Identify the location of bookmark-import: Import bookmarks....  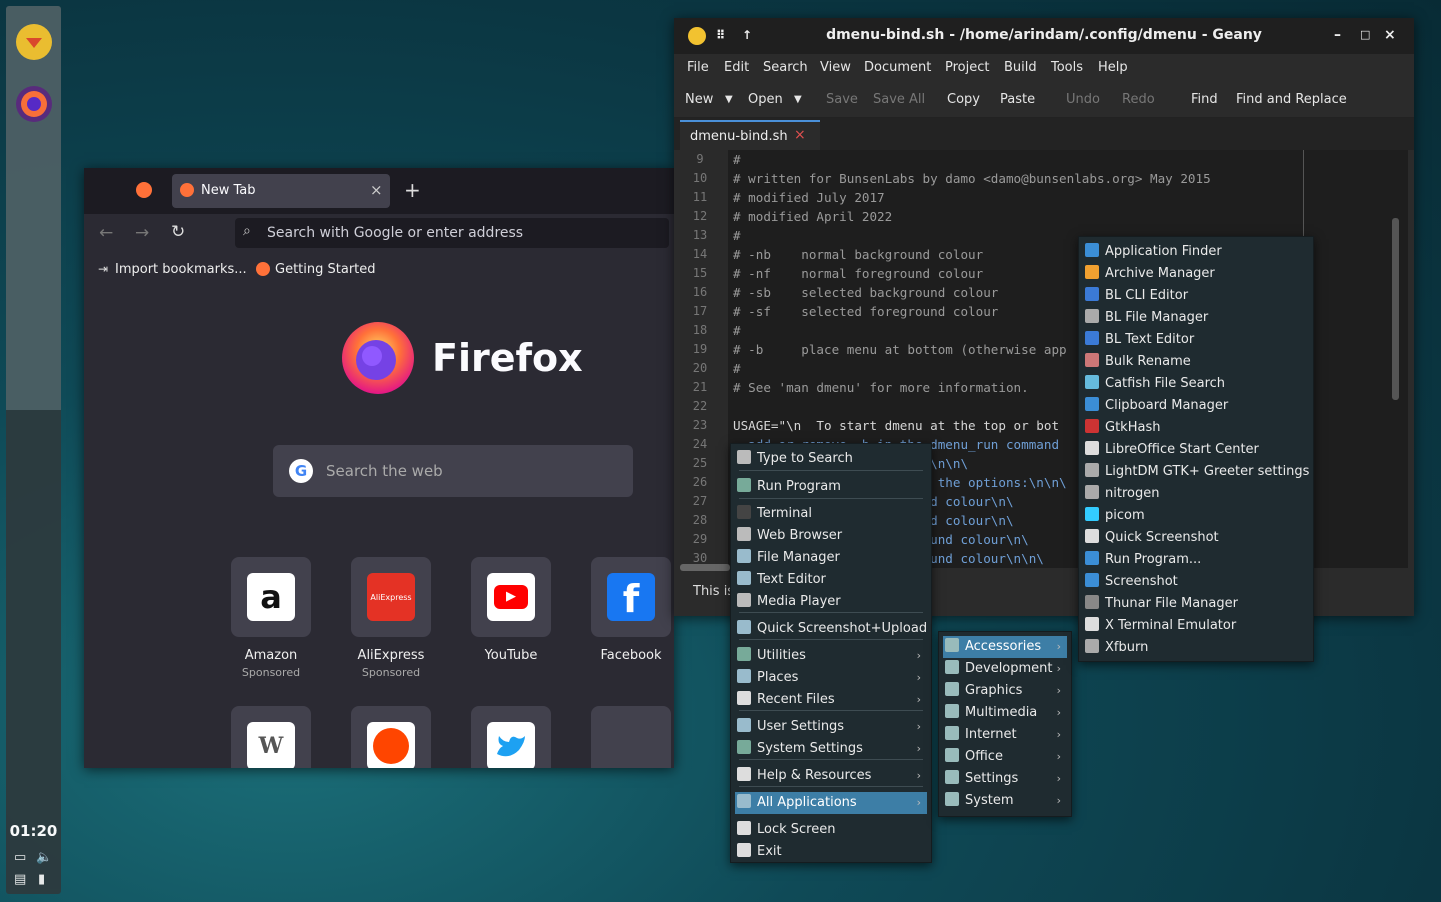
(181, 269).